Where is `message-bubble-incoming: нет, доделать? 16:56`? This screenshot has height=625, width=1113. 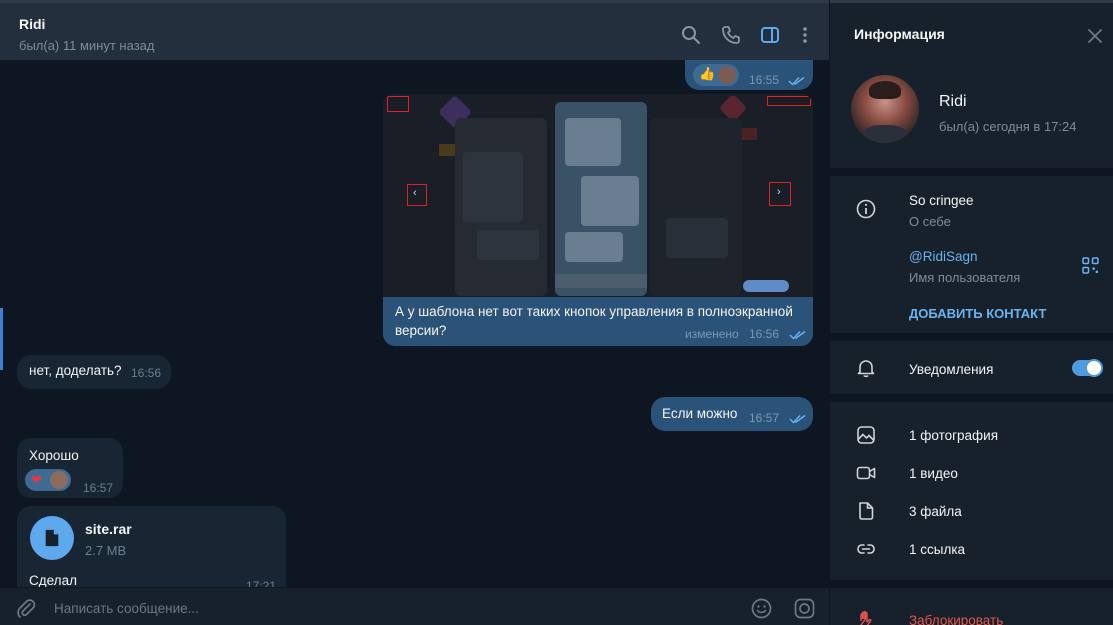
message-bubble-incoming: нет, доделать? 16:56 is located at coordinates (94, 372).